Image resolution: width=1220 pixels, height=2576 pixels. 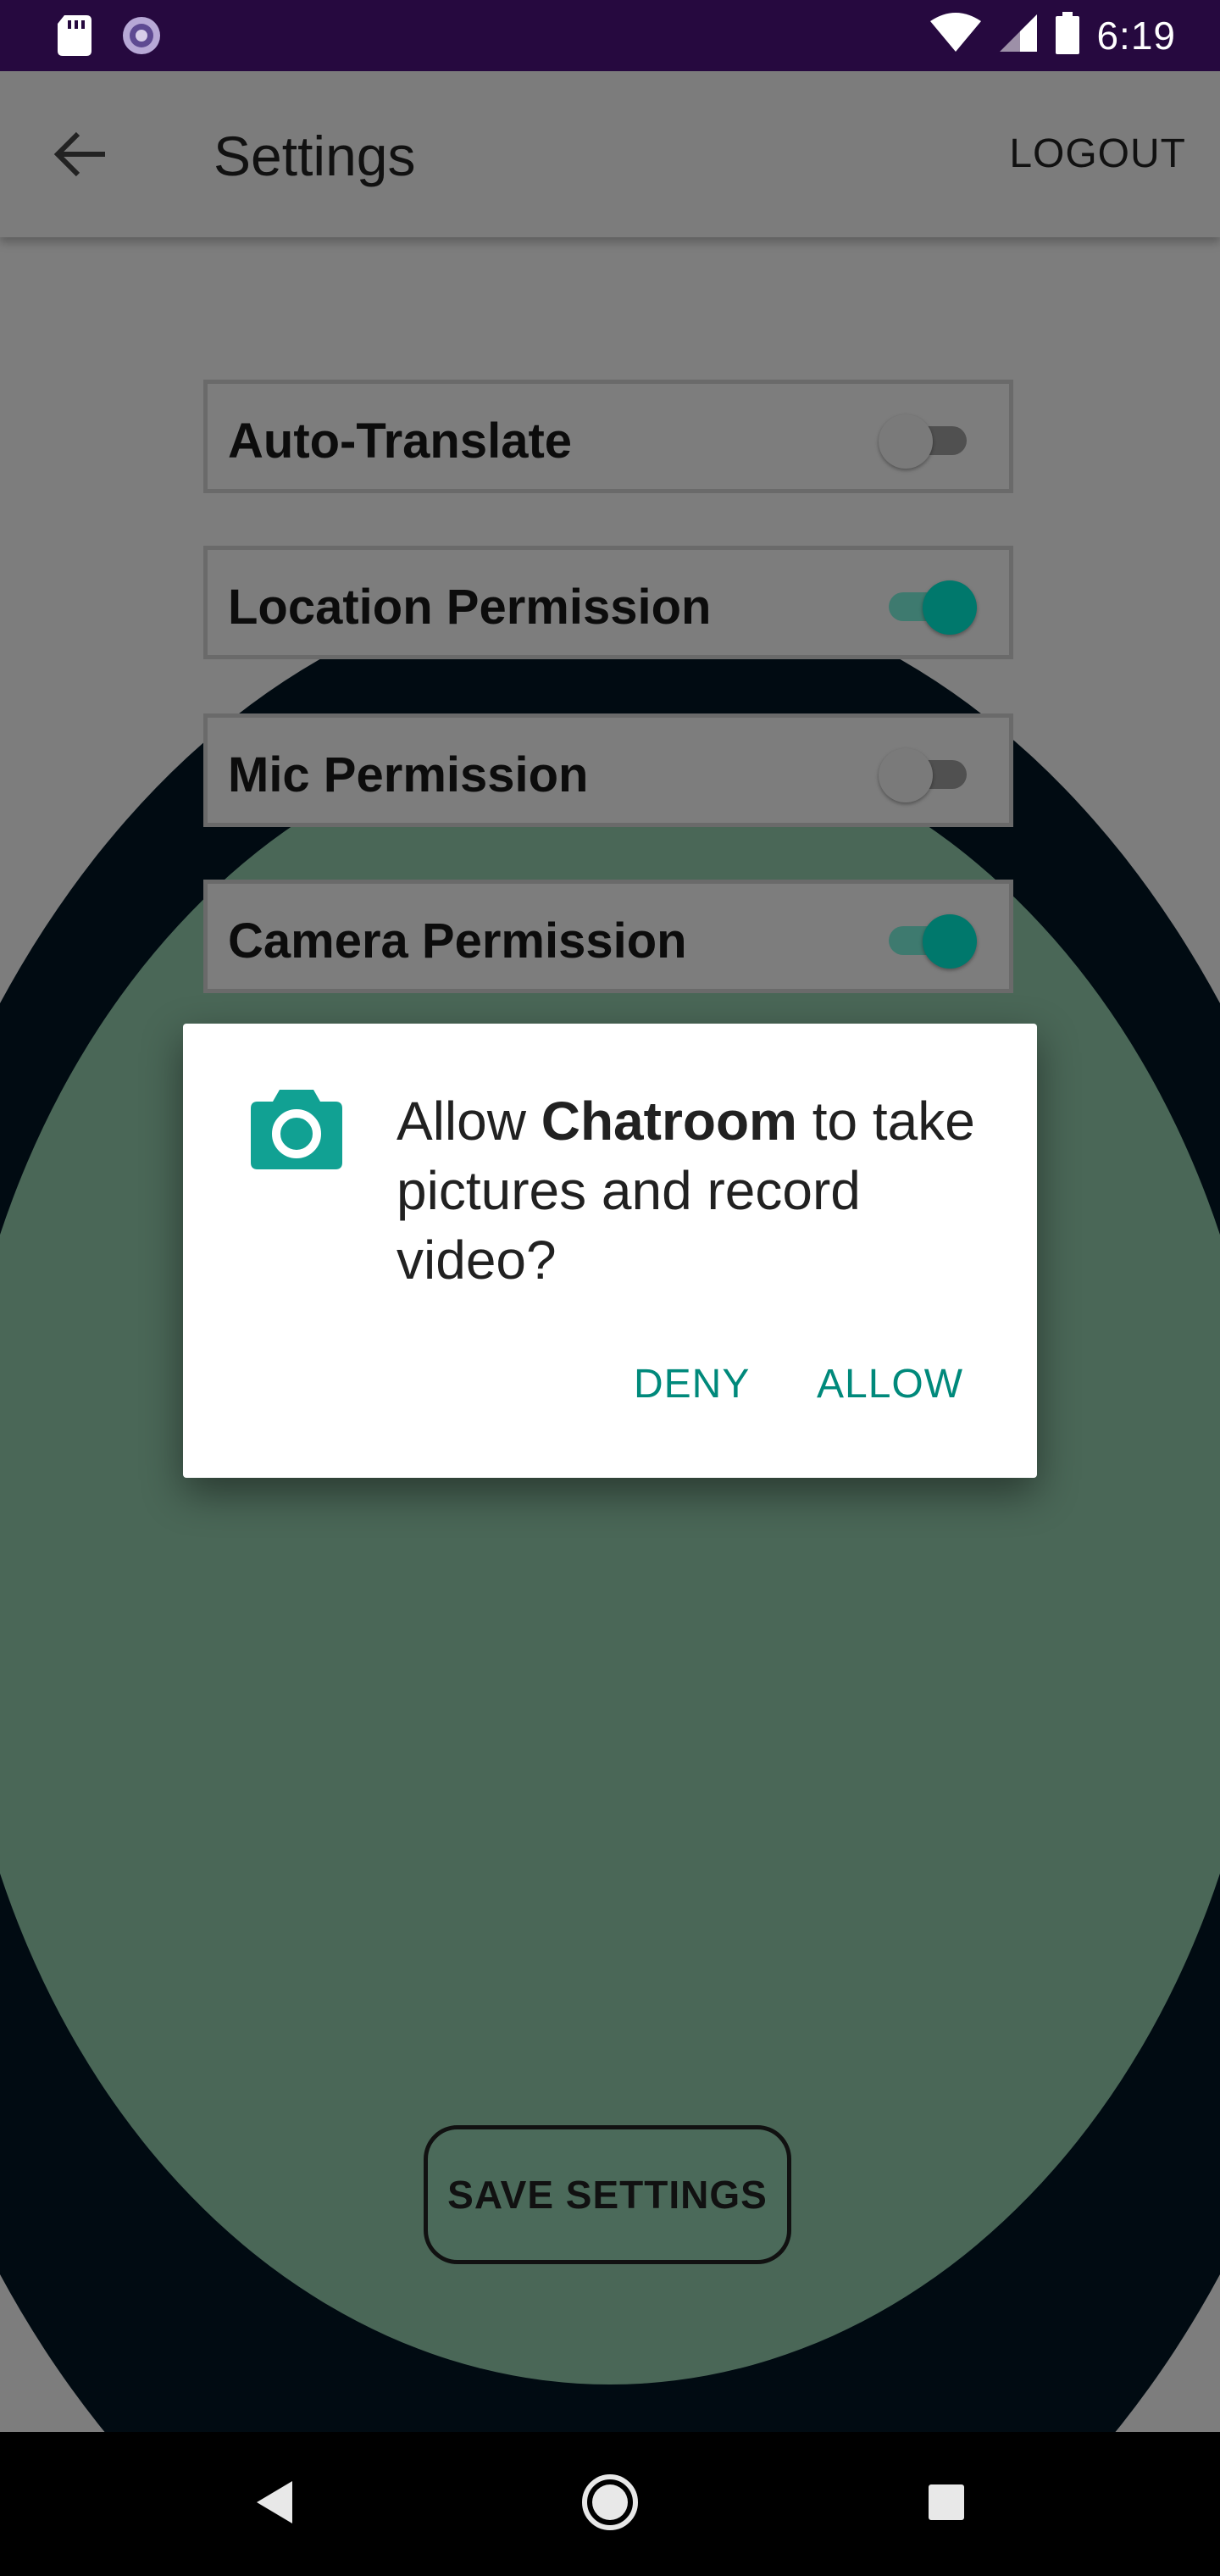 I want to click on camera-icon, so click(x=296, y=1126).